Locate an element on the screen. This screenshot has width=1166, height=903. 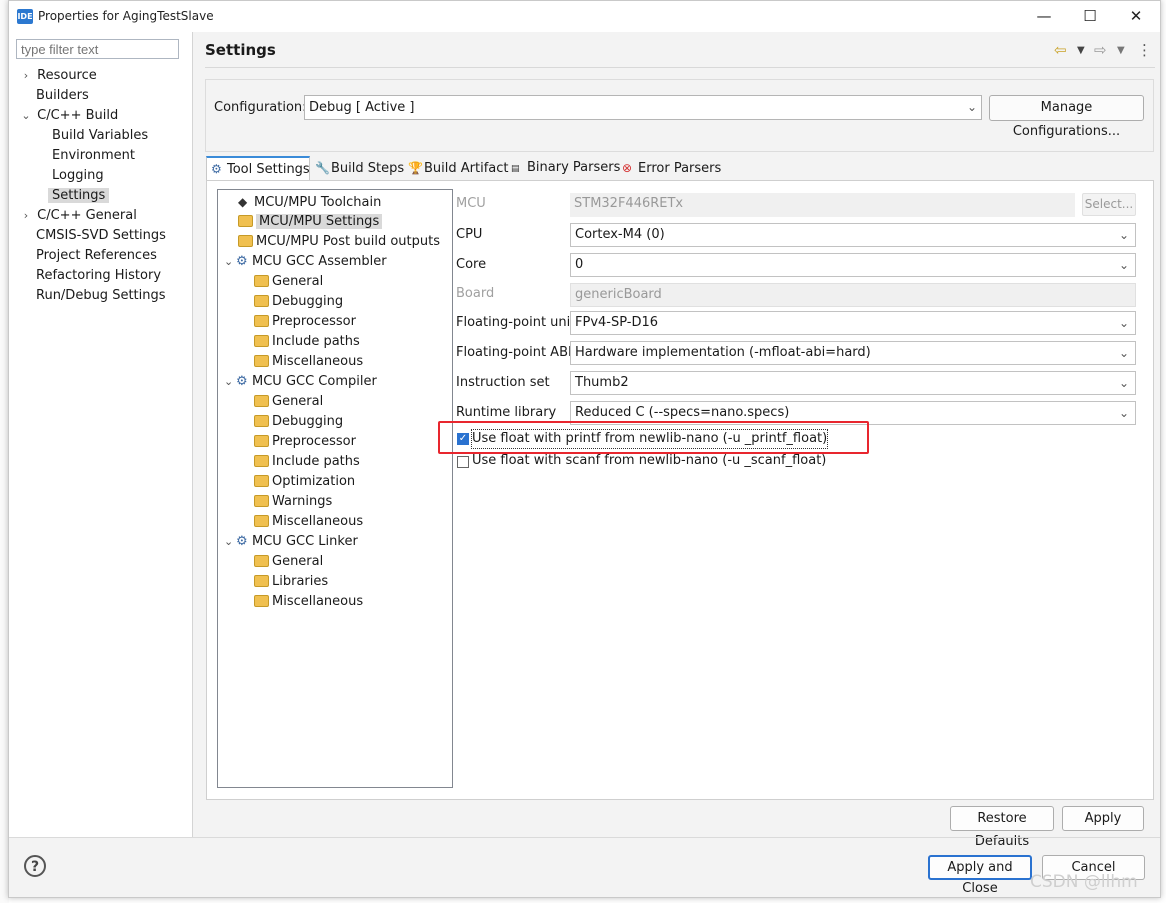
sidebar-item-build-variables: Build Variables is located at coordinates (100, 136).